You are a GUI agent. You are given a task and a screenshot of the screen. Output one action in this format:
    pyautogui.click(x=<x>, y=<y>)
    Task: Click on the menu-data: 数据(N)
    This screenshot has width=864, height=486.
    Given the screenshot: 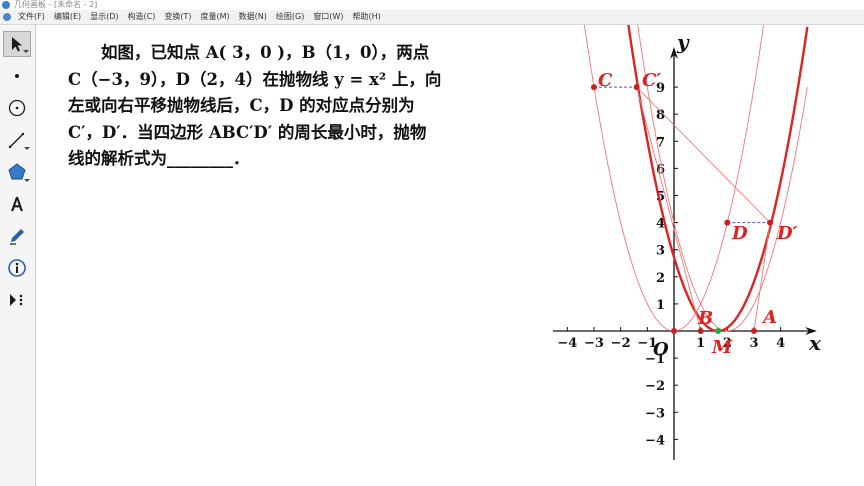 What is the action you would take?
    pyautogui.click(x=253, y=17)
    